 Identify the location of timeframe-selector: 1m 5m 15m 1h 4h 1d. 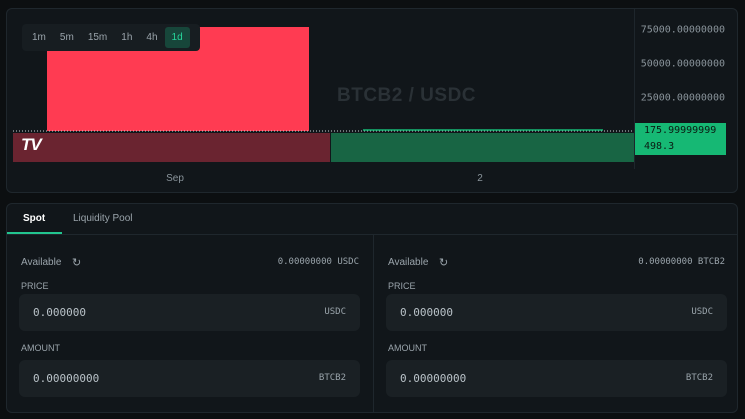
(111, 37).